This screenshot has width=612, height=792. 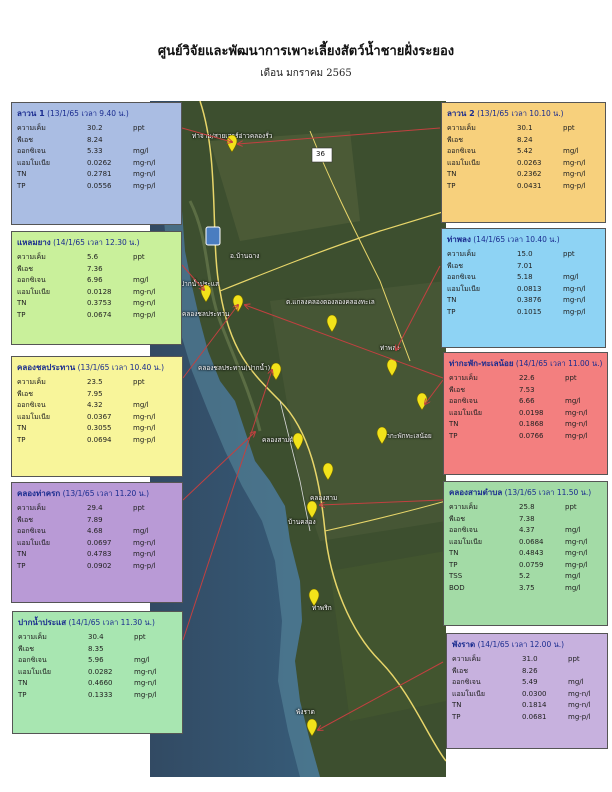 I want to click on table-row: แอมโมเนีย 0.0128 mg-n/l, so click(x=86, y=291).